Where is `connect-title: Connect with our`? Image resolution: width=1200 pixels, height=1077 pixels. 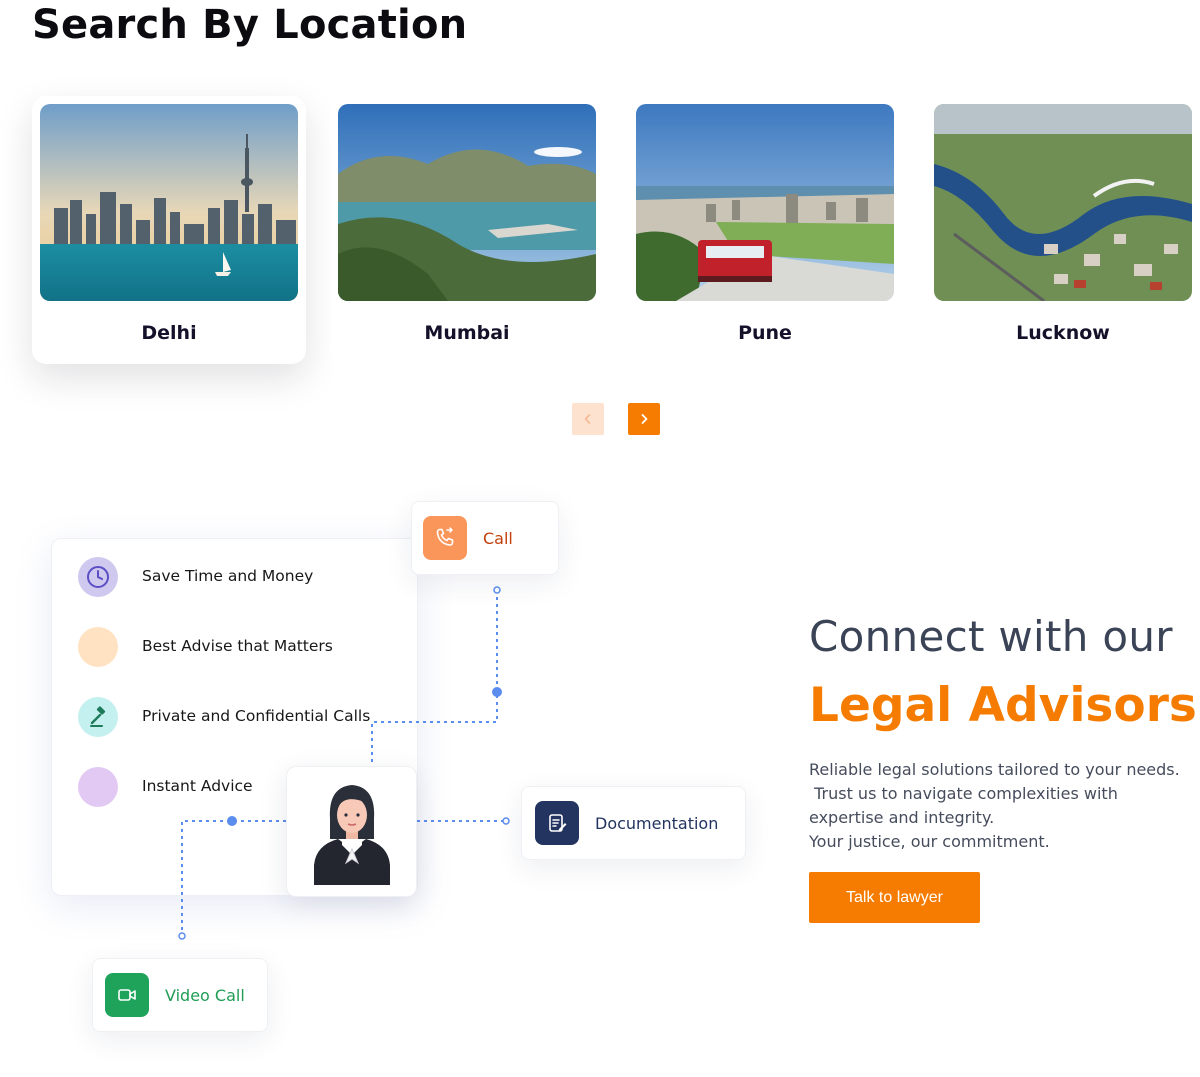 connect-title: Connect with our is located at coordinates (991, 636).